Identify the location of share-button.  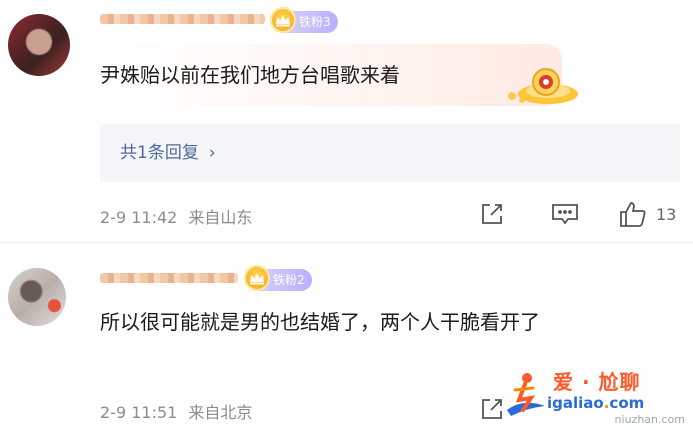
(492, 214).